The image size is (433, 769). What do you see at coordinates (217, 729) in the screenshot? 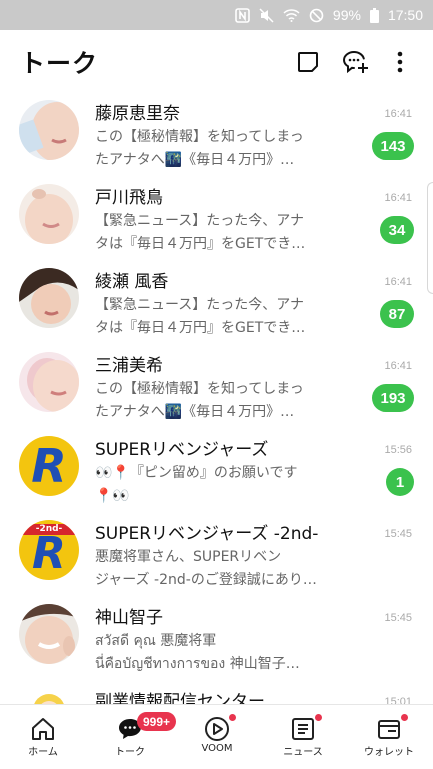
I see `voom-play-icon` at bounding box center [217, 729].